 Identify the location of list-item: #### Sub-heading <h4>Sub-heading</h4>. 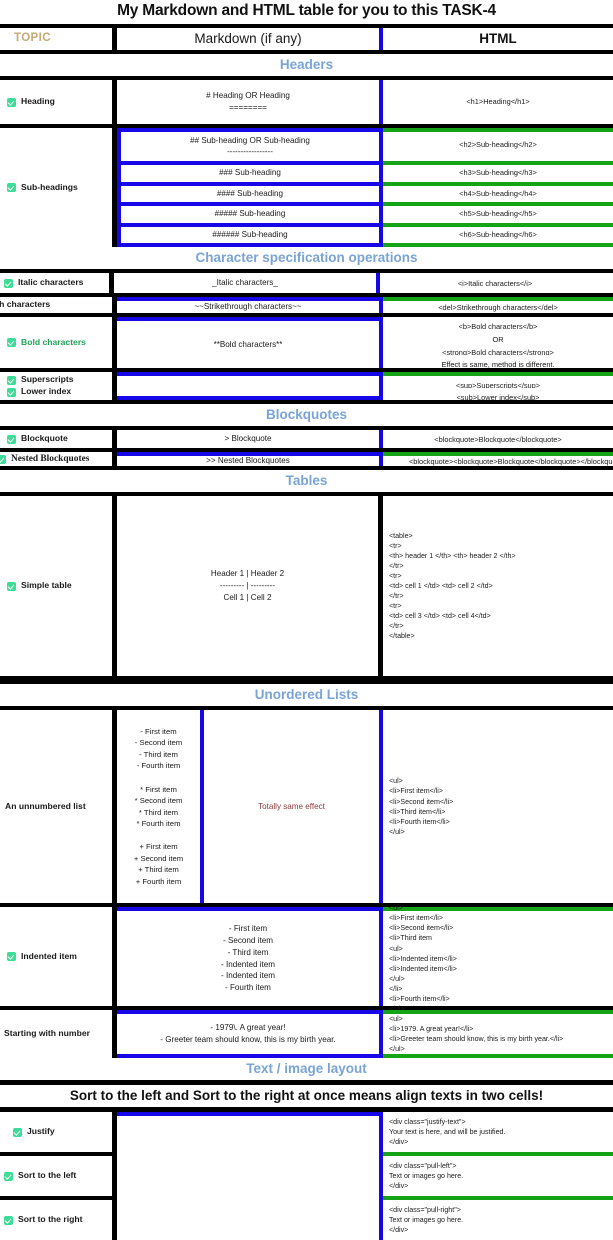
(365, 196).